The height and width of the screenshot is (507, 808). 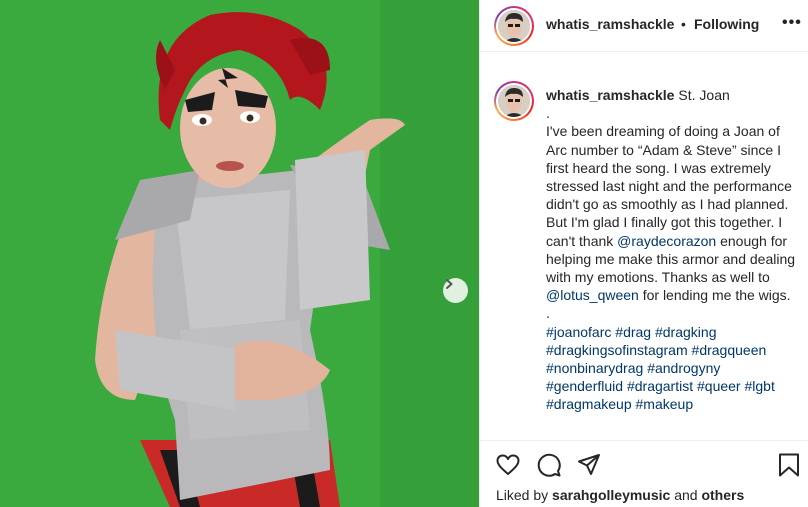 I want to click on chevron-right-icon, so click(x=449, y=284).